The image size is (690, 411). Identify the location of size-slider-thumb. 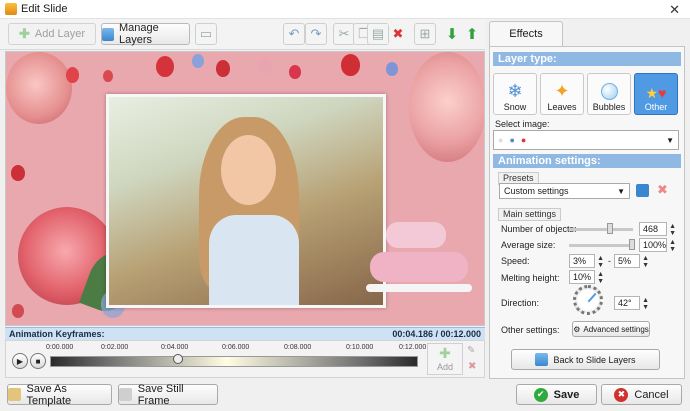
(632, 244).